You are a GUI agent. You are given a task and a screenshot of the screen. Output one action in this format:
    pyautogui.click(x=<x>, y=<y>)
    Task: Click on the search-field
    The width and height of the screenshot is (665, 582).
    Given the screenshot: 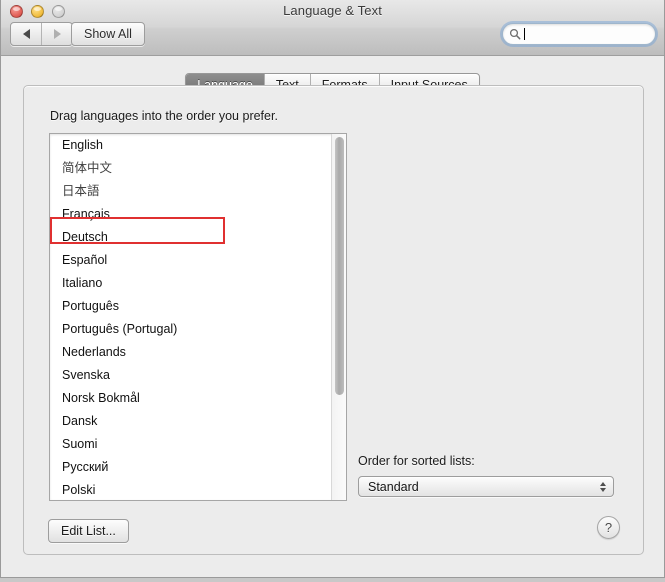 What is the action you would take?
    pyautogui.click(x=579, y=34)
    